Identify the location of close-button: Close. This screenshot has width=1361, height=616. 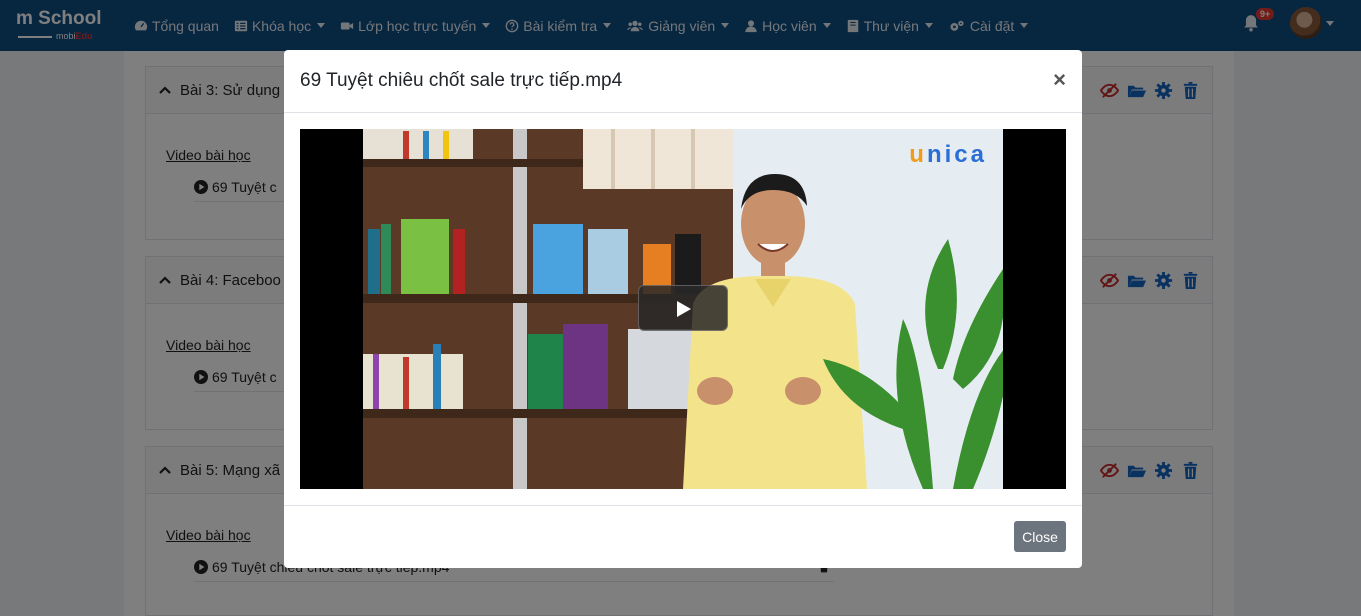
(1040, 536).